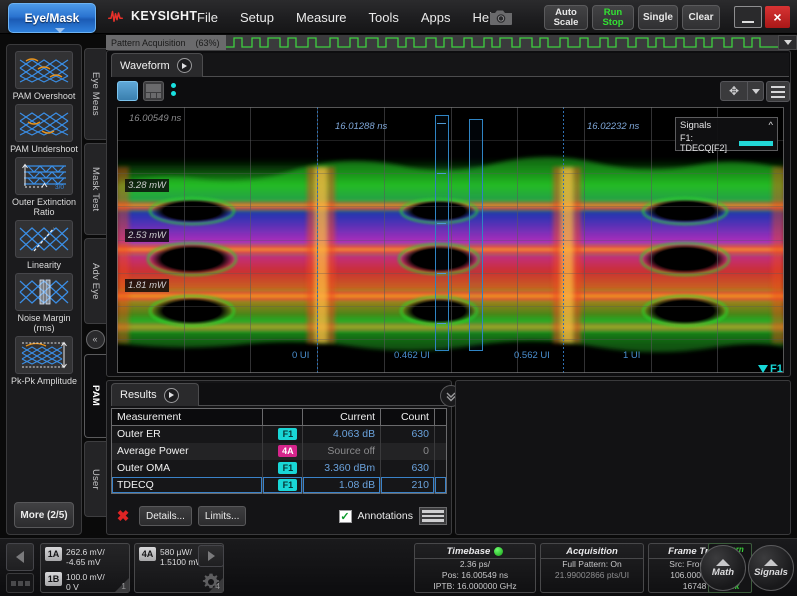  Describe the element at coordinates (95, 94) in the screenshot. I see `vtab-eye-meas: Eye Meas` at that location.